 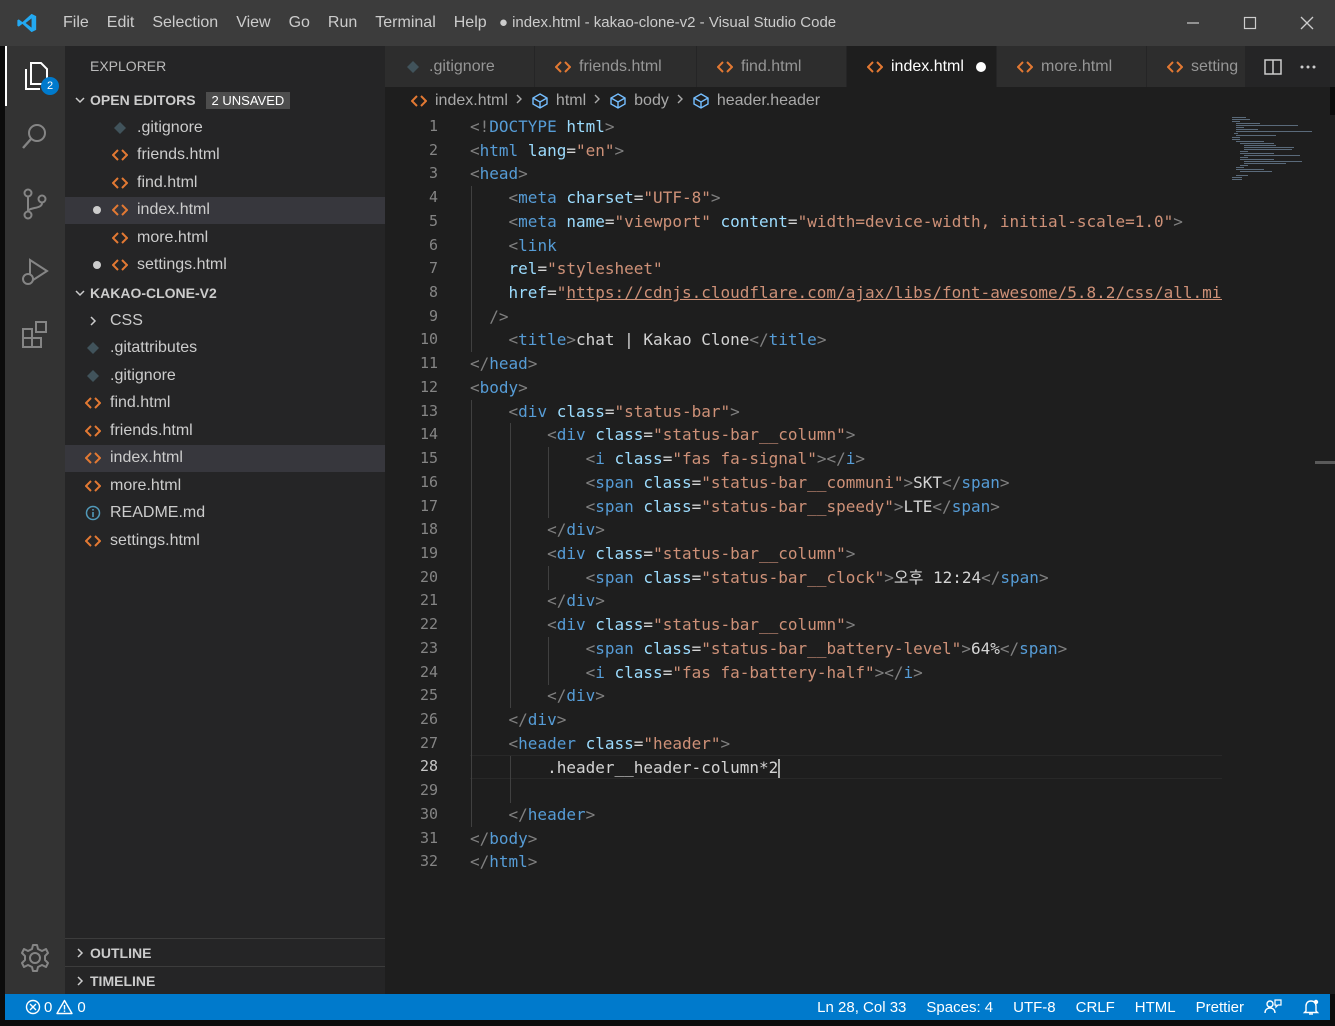 I want to click on code-line: <title>chat | Kakao Clone</title>, so click(x=846, y=340).